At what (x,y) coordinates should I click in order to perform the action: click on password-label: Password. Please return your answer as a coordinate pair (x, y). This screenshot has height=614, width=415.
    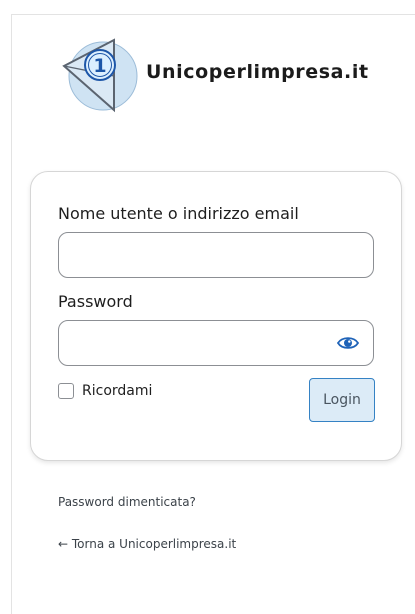
    Looking at the image, I should click on (95, 301).